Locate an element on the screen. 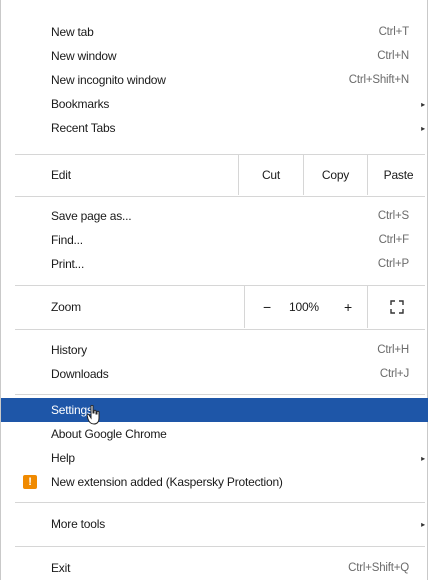  paste-button: Paste is located at coordinates (397, 175).